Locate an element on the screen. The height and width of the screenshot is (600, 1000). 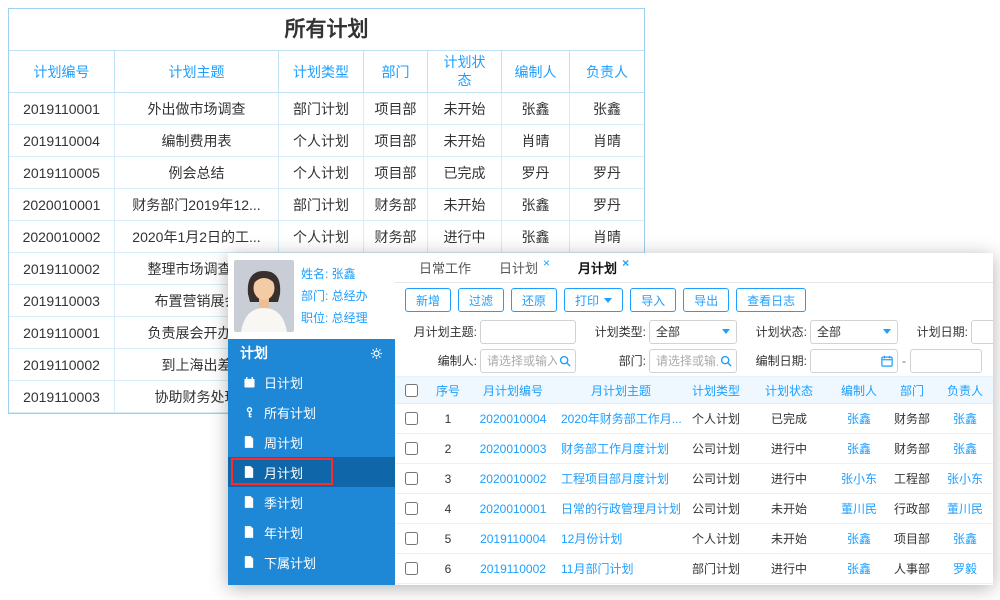
cell-no: 6 is located at coordinates (448, 568).